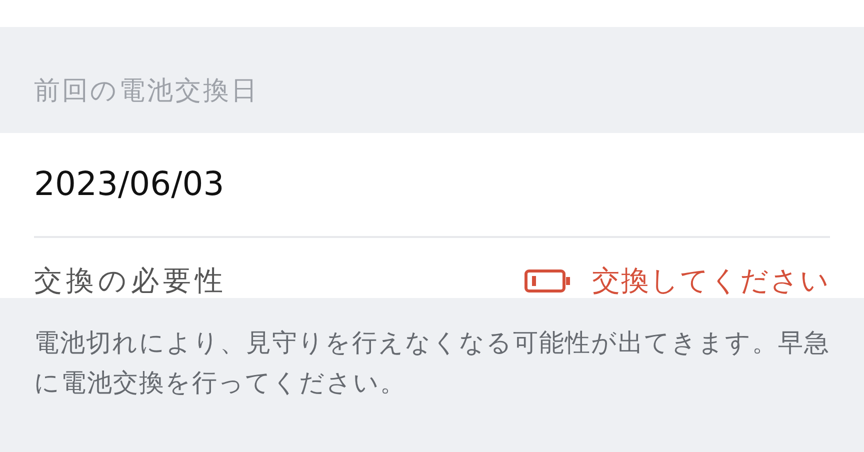  I want to click on date-value: 2023/06/03, so click(129, 183).